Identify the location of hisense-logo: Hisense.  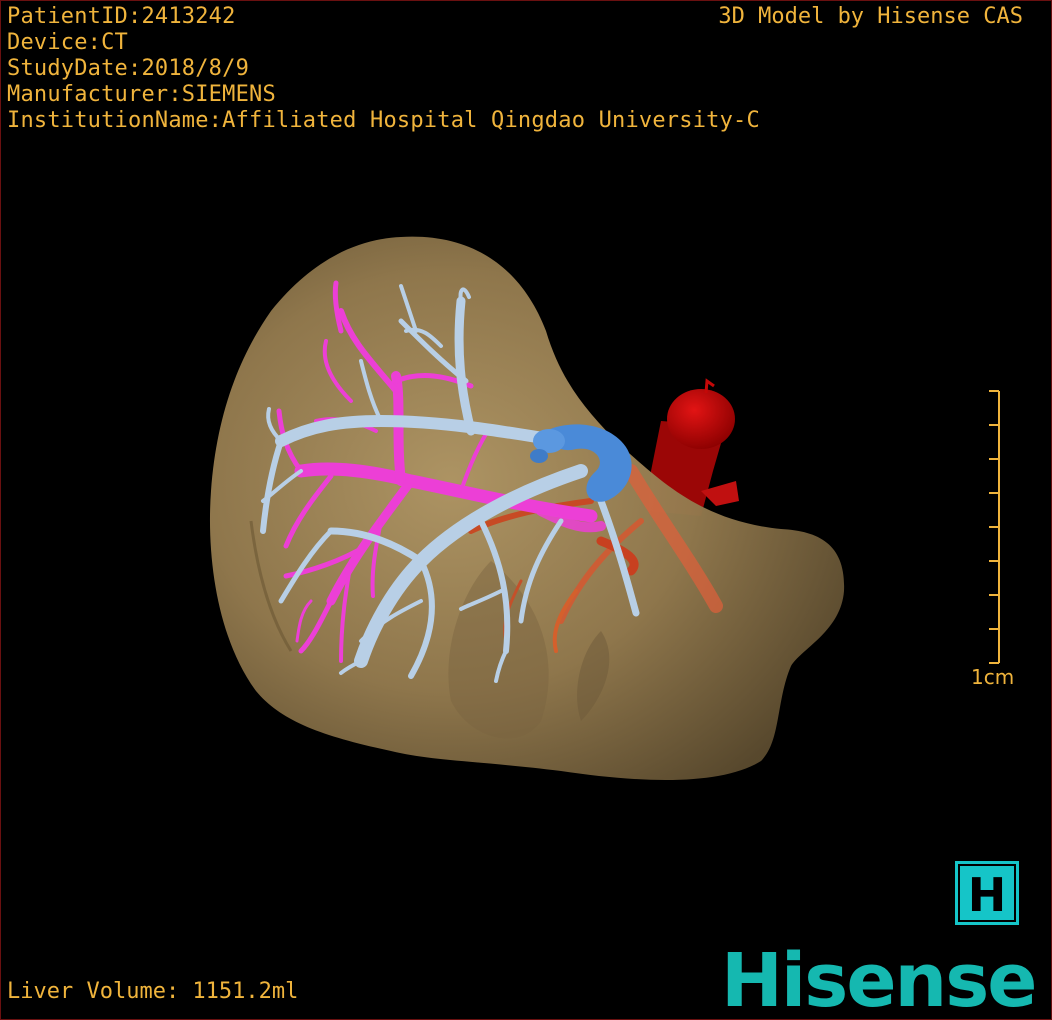
(879, 977).